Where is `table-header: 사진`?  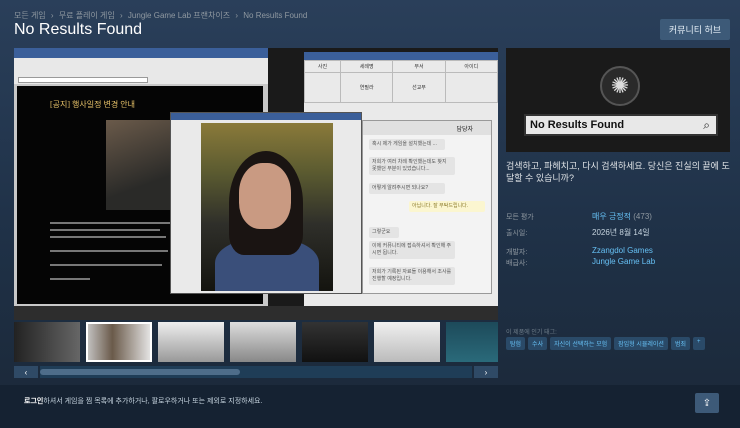 table-header: 사진 is located at coordinates (322, 66).